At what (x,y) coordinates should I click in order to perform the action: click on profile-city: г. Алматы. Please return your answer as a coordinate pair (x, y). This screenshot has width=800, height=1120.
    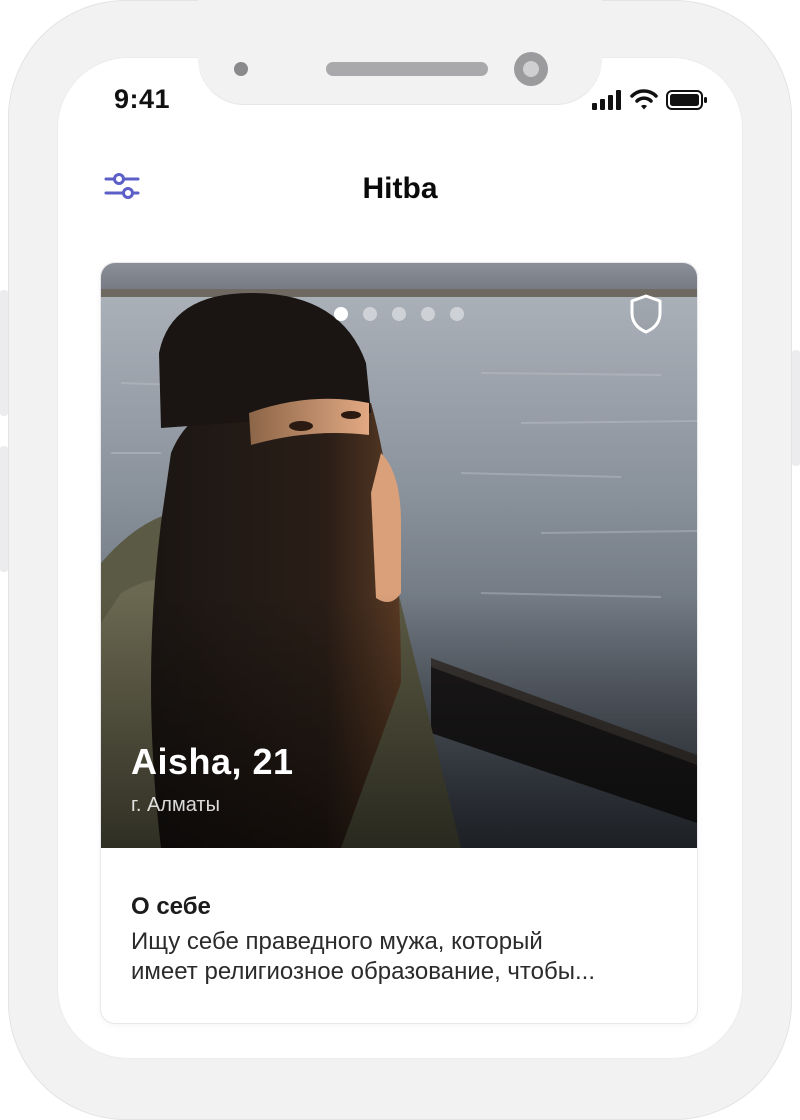
    Looking at the image, I should click on (175, 805).